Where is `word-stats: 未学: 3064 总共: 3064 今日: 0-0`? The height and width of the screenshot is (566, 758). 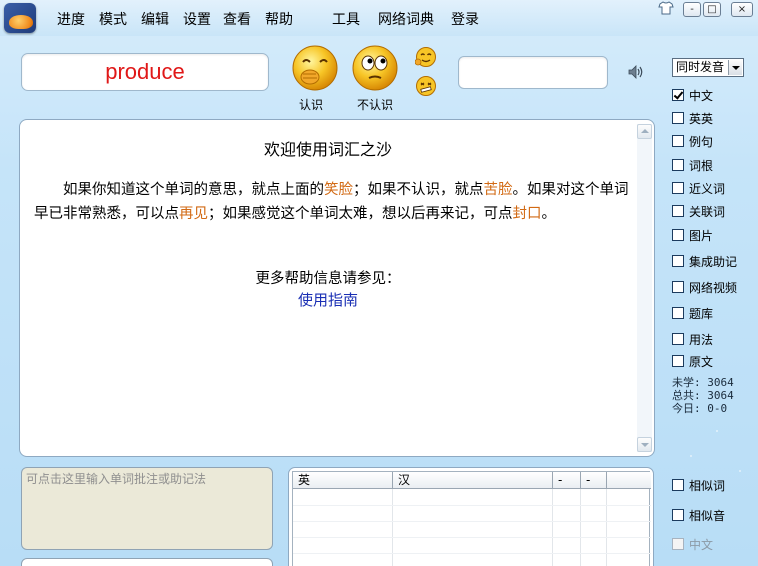 word-stats: 未学: 3064 总共: 3064 今日: 0-0 is located at coordinates (703, 395).